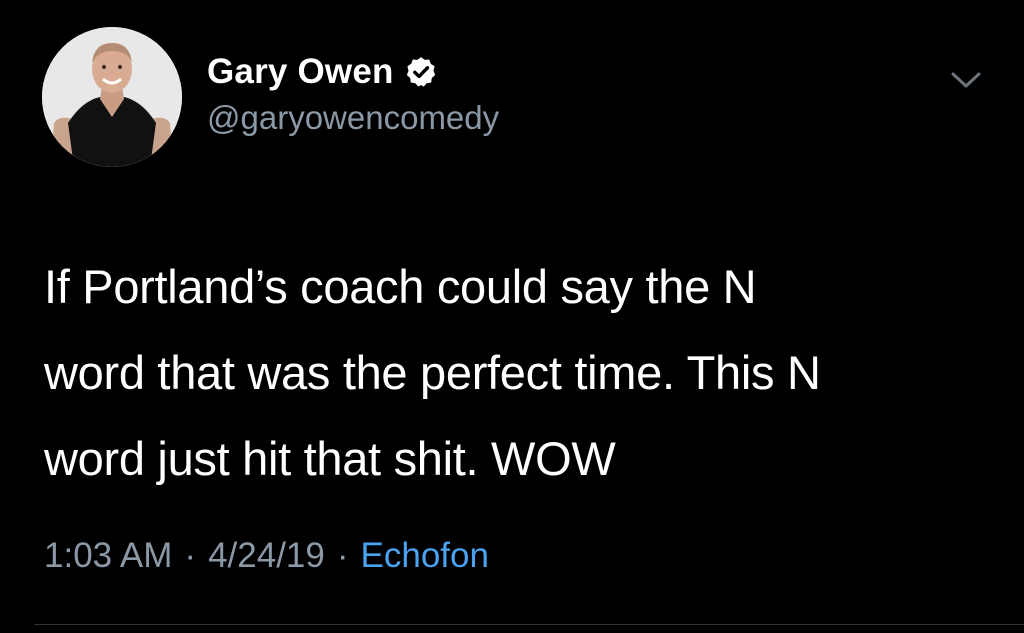 This screenshot has width=1024, height=633. Describe the element at coordinates (108, 555) in the screenshot. I see `tweet-time: 1:03 AM` at that location.